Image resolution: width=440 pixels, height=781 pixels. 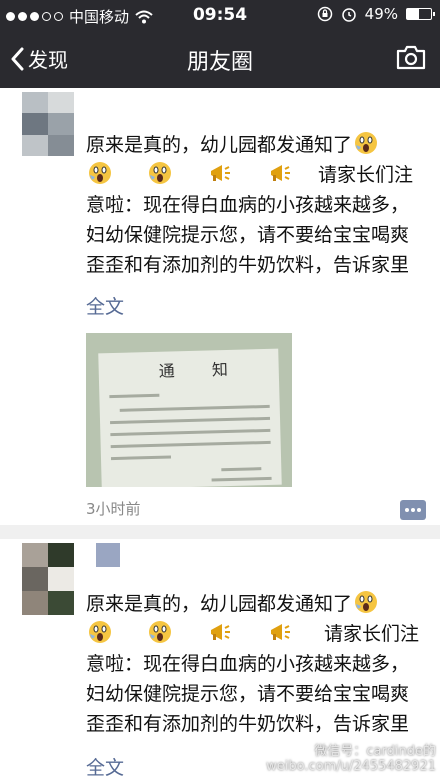 I want to click on battery-percent: 49%, so click(x=381, y=14).